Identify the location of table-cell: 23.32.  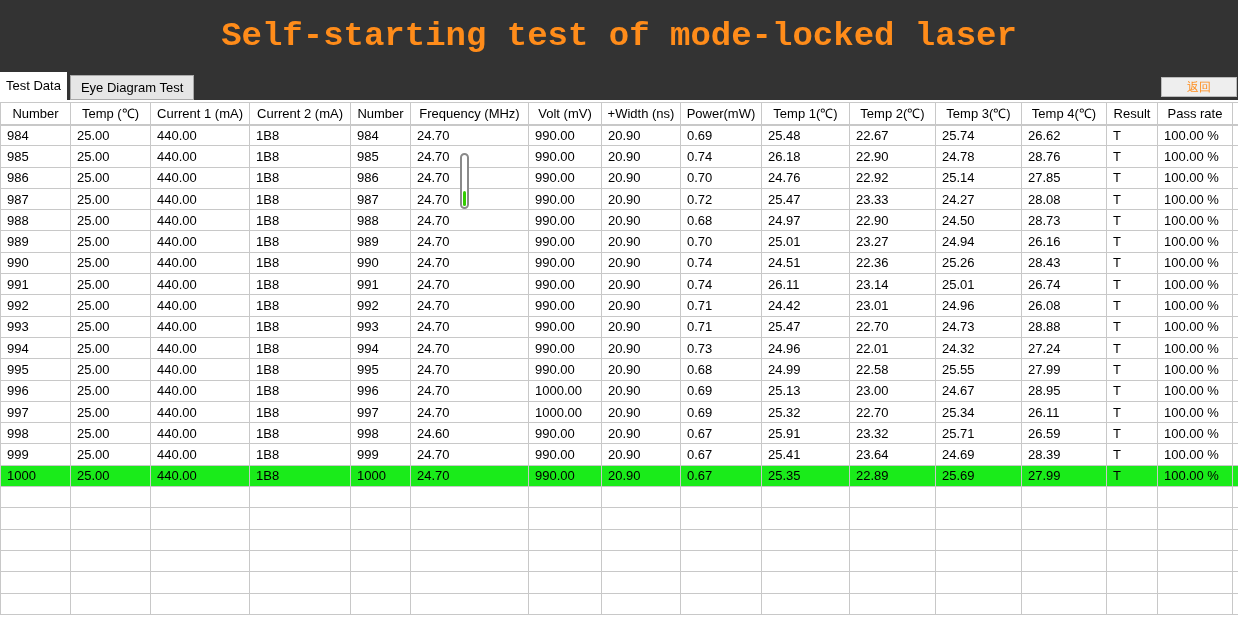
(892, 433).